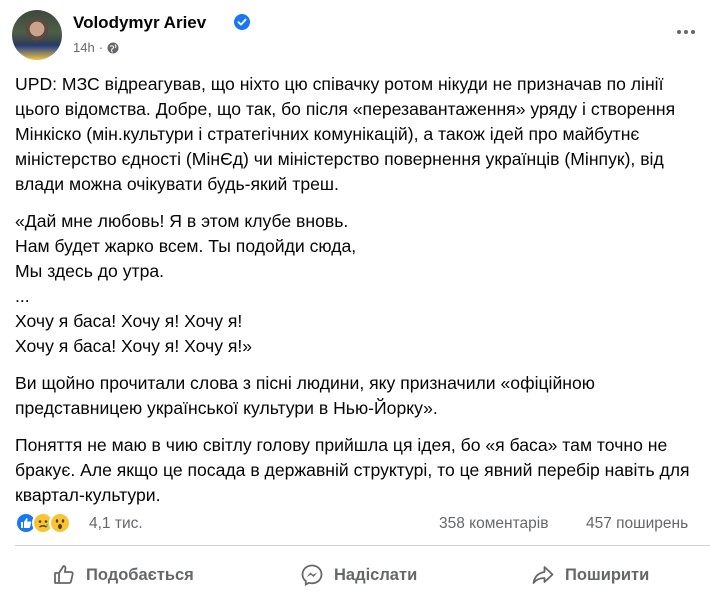 This screenshot has width=710, height=602. Describe the element at coordinates (493, 524) in the screenshot. I see `comments-count: 358 коментарів` at that location.